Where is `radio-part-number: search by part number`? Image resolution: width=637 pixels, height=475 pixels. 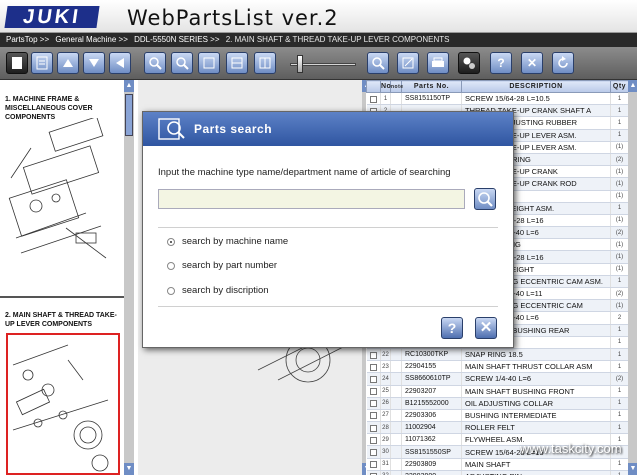 radio-part-number: search by part number is located at coordinates (222, 265).